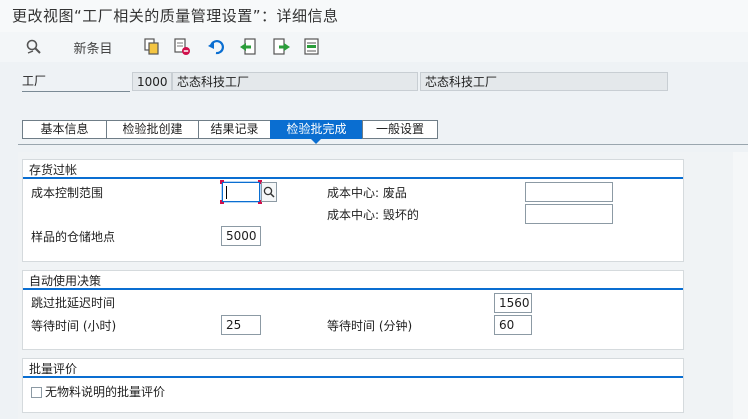  What do you see at coordinates (513, 325) in the screenshot?
I see `wait-minutes-input: 60` at bounding box center [513, 325].